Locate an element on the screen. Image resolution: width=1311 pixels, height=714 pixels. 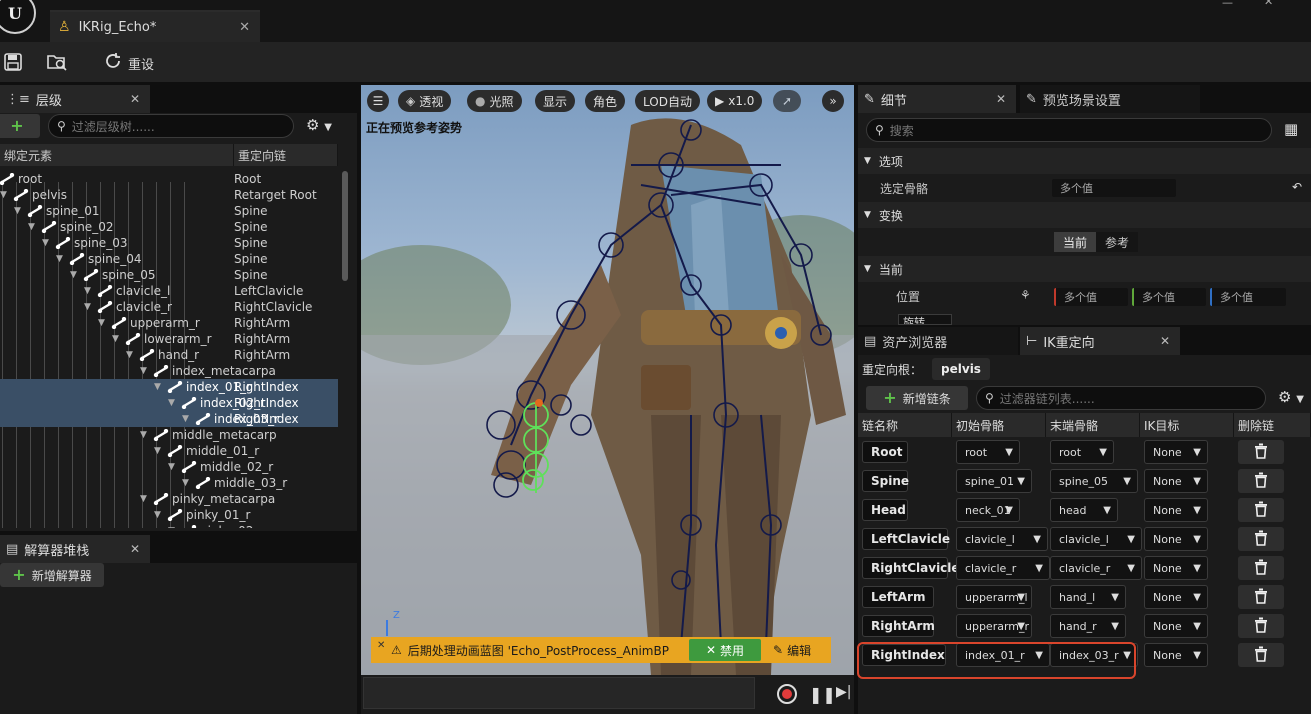
tree-row: ▼ middle_02_r is located at coordinates (169, 467).